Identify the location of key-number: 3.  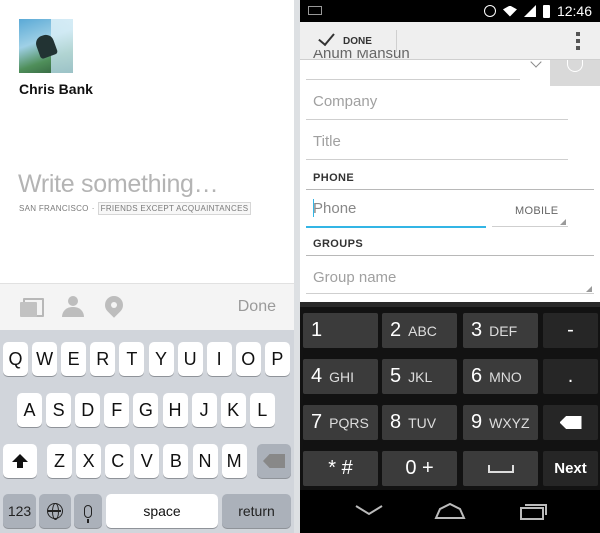
(477, 330).